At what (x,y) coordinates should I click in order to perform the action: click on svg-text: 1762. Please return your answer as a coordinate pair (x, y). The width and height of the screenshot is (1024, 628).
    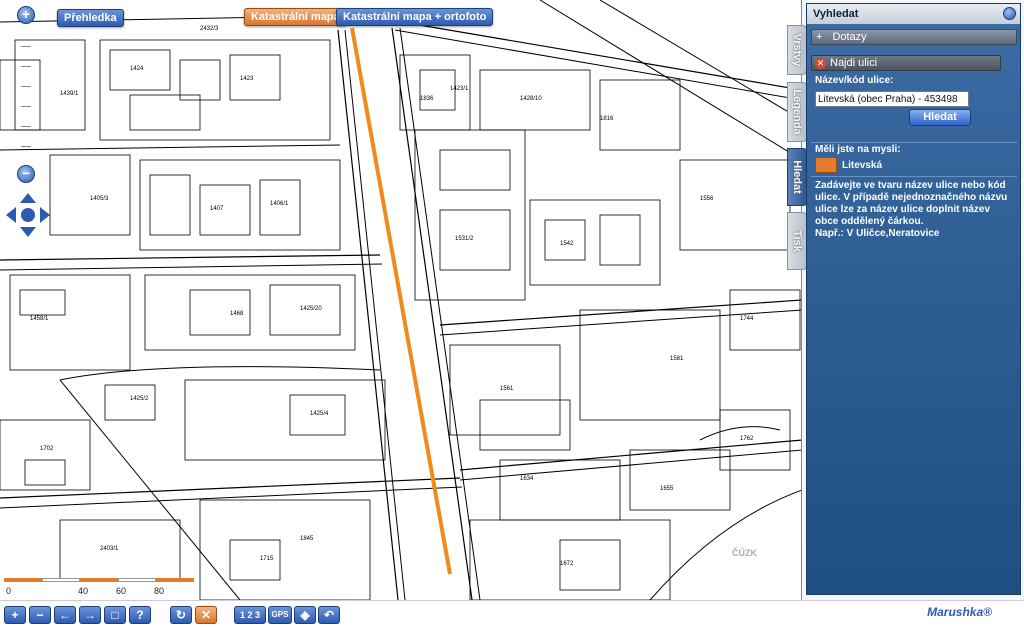
    Looking at the image, I should click on (747, 439).